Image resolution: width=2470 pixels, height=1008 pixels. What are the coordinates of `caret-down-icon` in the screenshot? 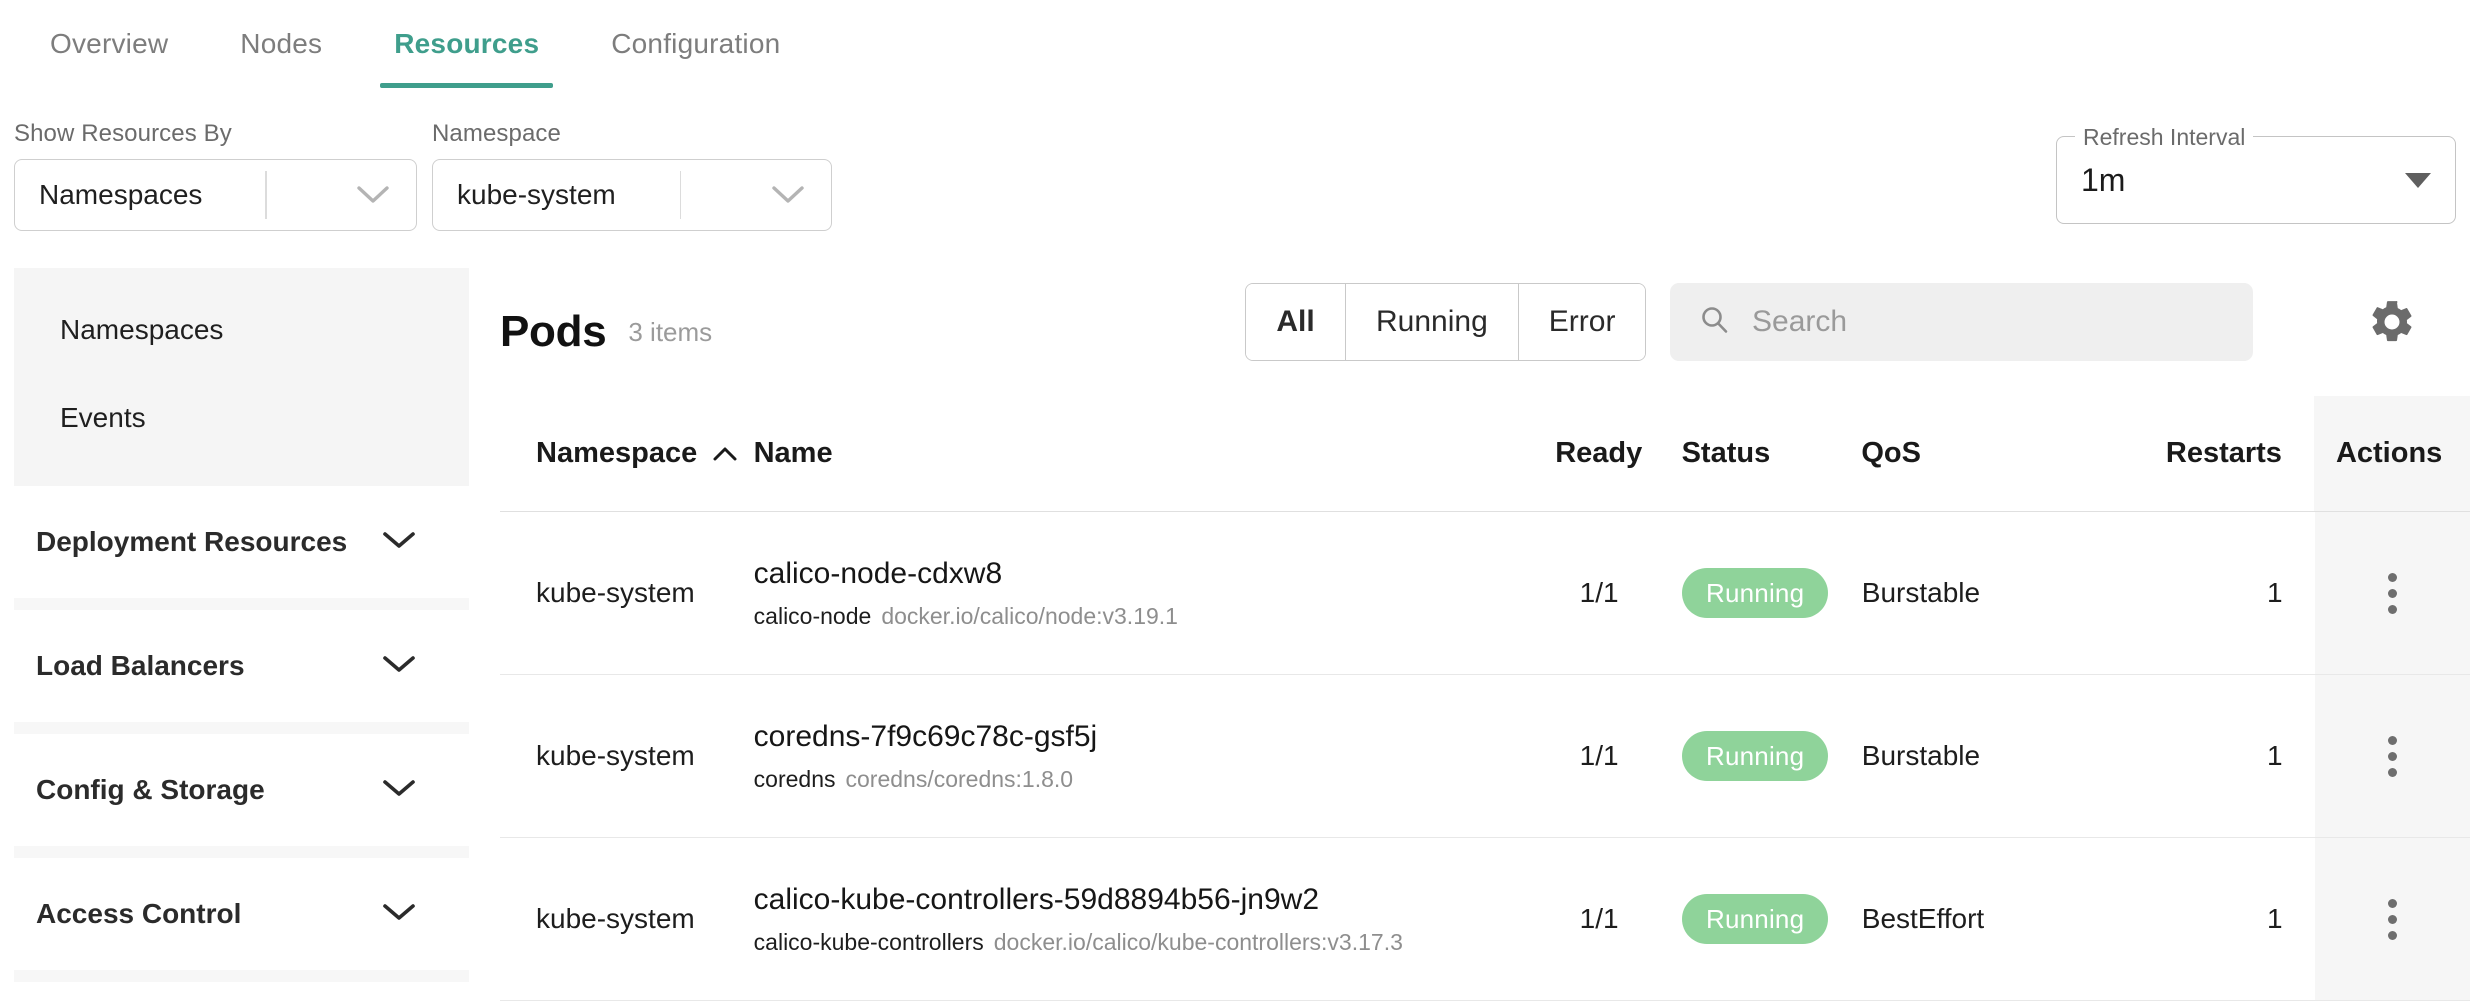 It's located at (2418, 180).